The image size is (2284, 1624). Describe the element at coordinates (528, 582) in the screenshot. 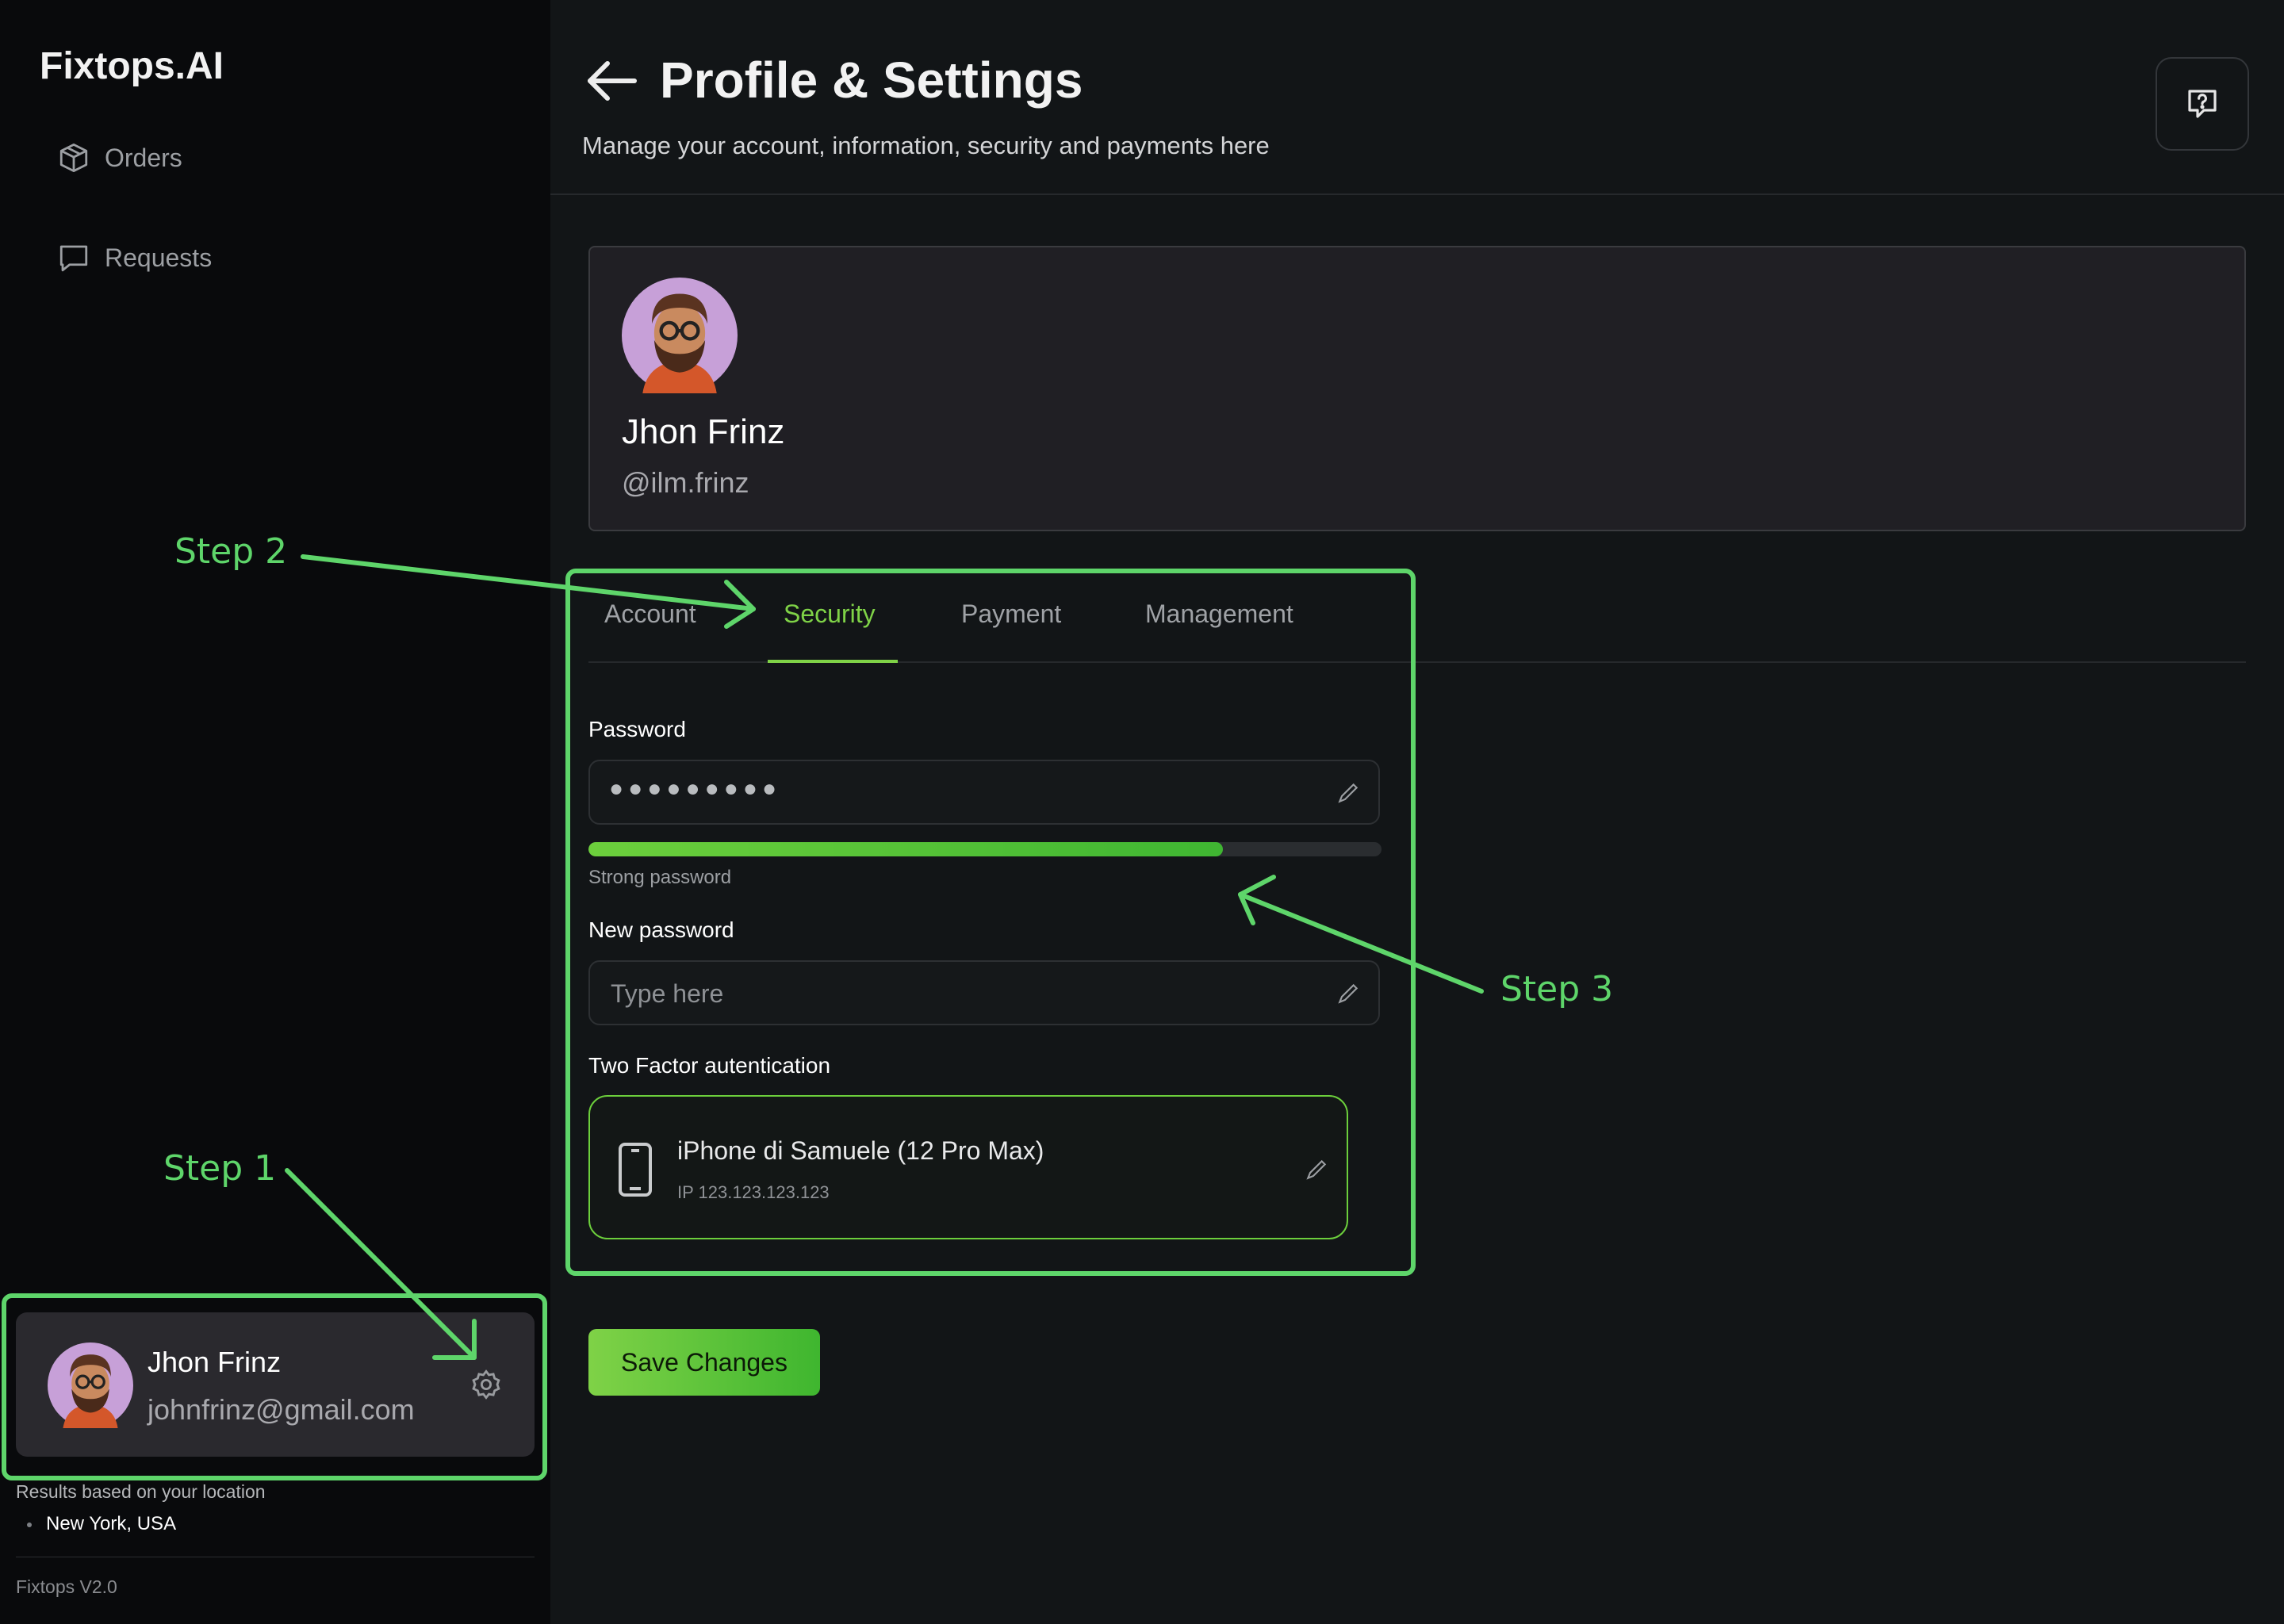

I see `step2-arrow` at that location.